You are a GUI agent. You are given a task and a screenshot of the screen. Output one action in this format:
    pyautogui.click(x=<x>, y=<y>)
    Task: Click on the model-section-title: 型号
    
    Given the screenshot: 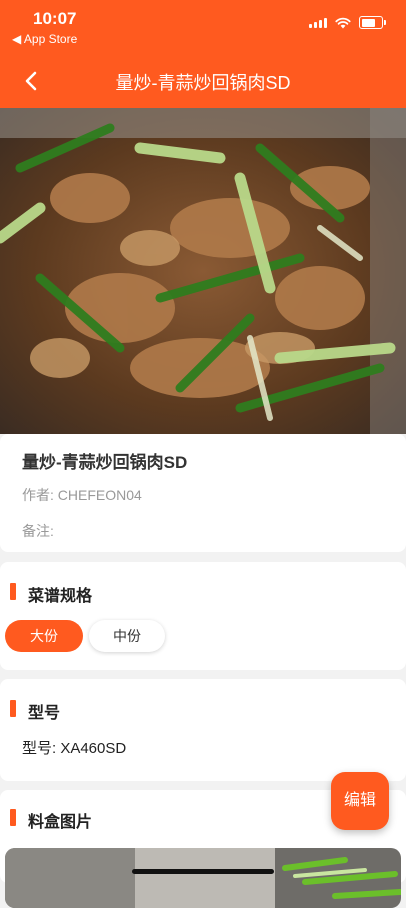 What is the action you would take?
    pyautogui.click(x=35, y=711)
    